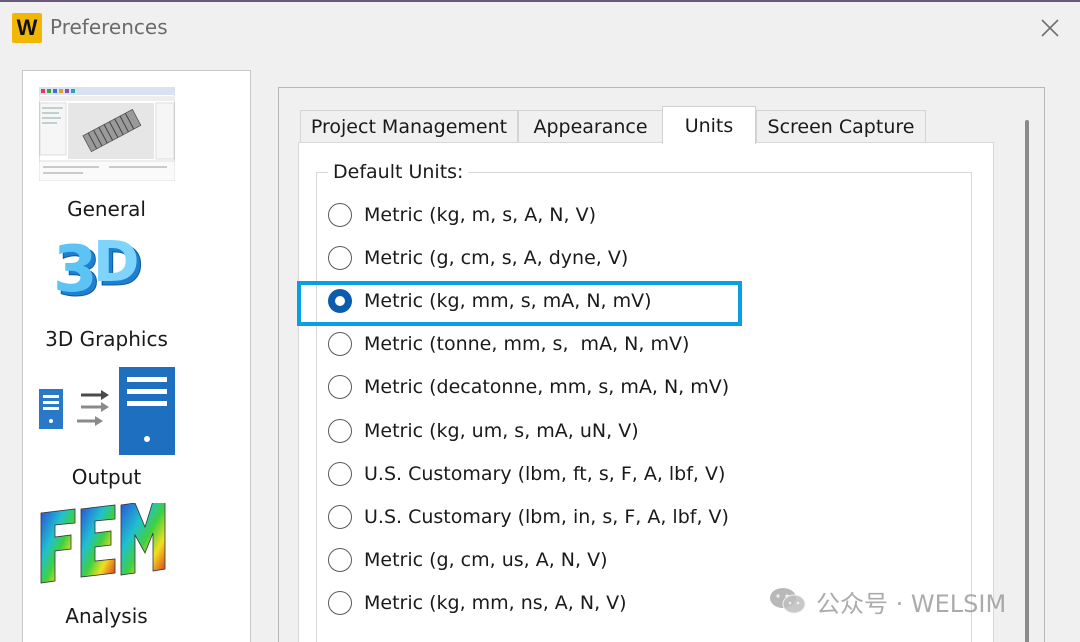  What do you see at coordinates (398, 172) in the screenshot?
I see `default-units-group-title: Default Units:` at bounding box center [398, 172].